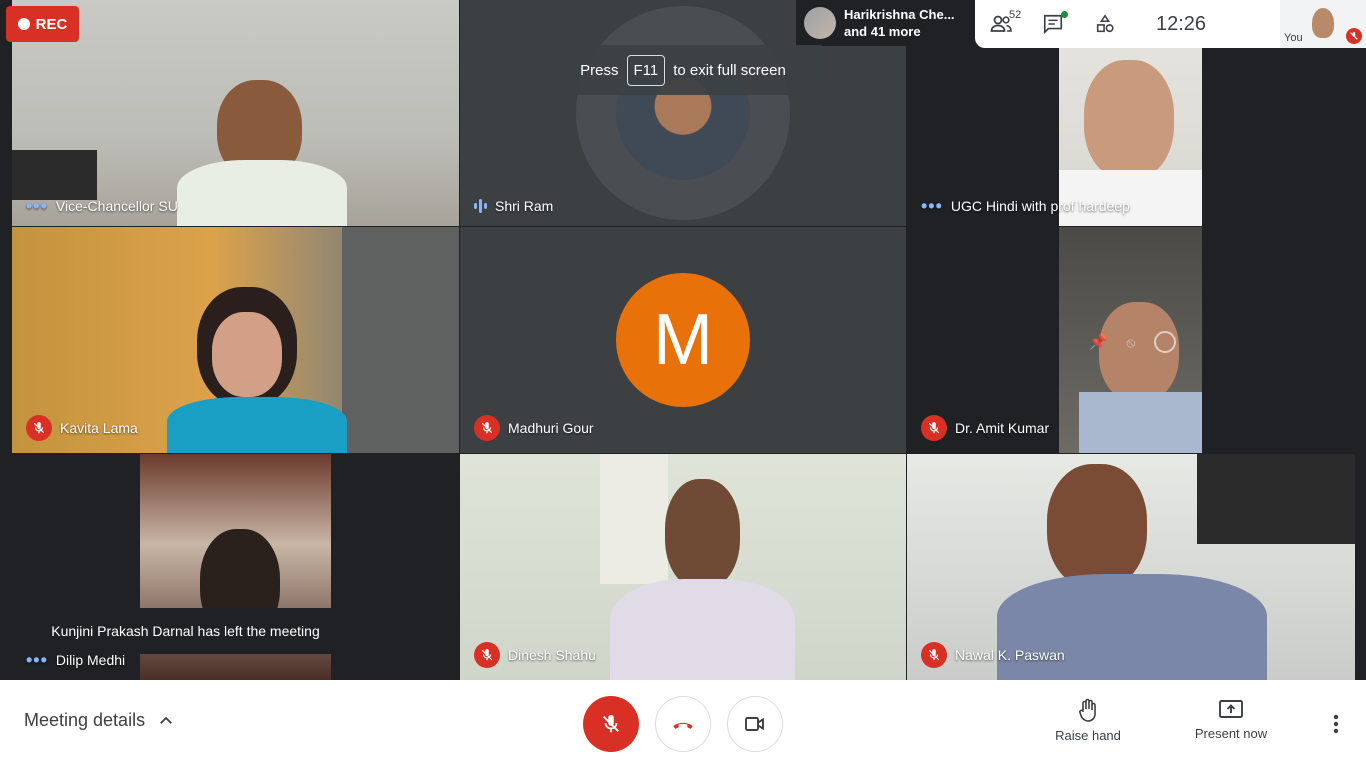  I want to click on activities-button, so click(1105, 24).